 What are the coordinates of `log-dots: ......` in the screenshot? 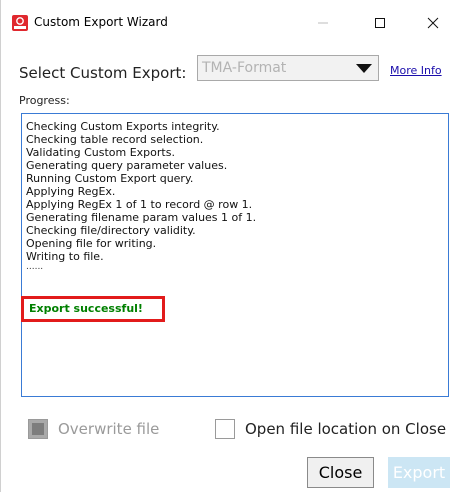 It's located at (35, 267).